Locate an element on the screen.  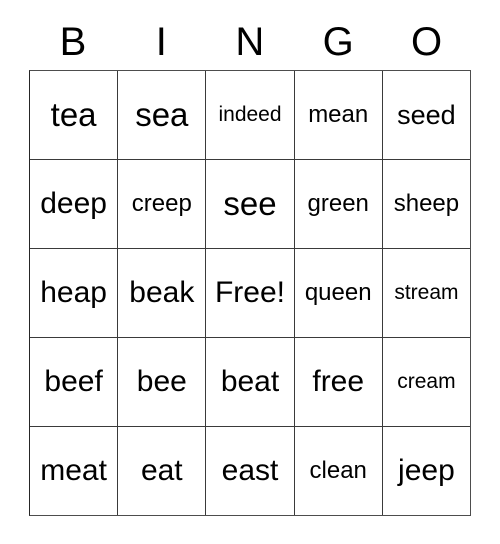
bingo-cell-label: queen is located at coordinates (338, 293).